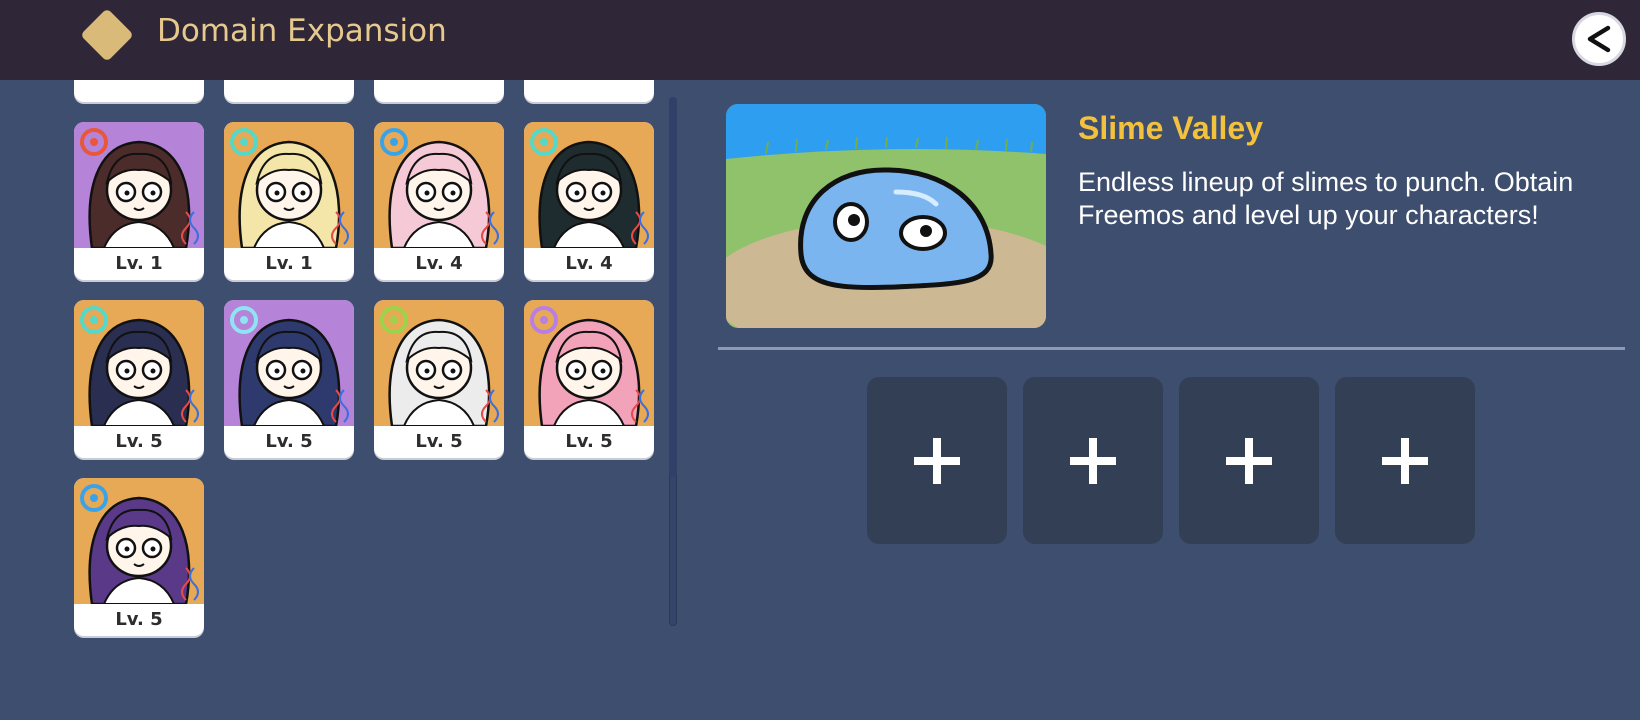 Image resolution: width=1640 pixels, height=720 pixels. I want to click on back-button, so click(1599, 39).